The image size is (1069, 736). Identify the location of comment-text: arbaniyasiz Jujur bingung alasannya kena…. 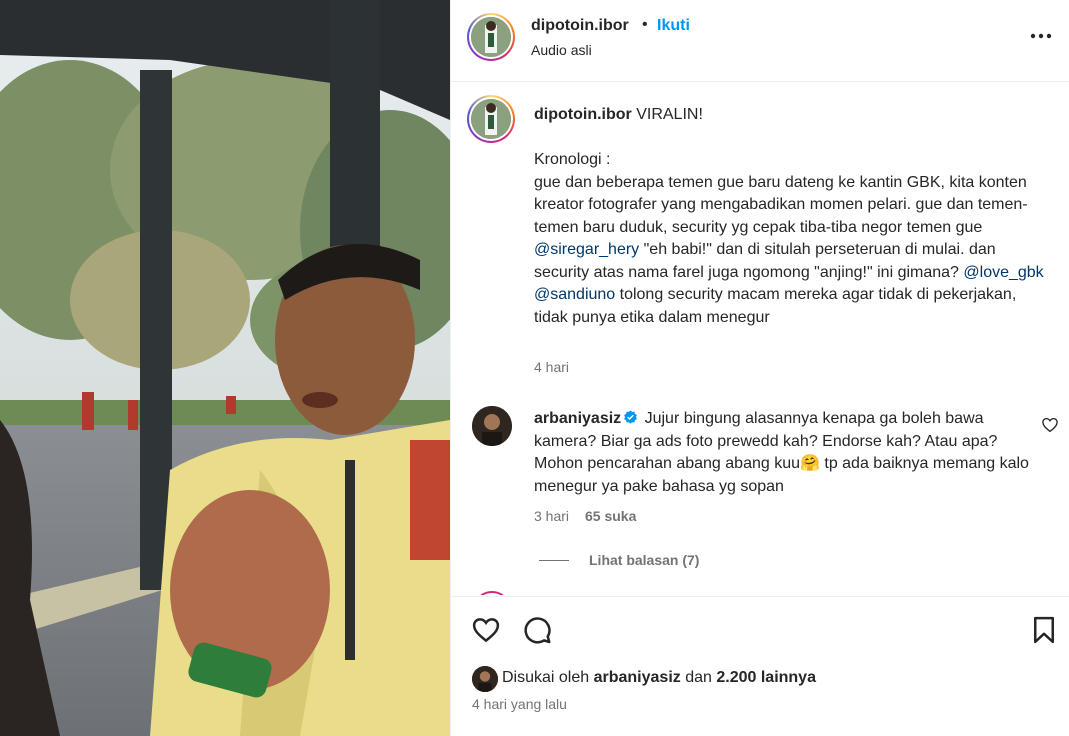
(784, 453).